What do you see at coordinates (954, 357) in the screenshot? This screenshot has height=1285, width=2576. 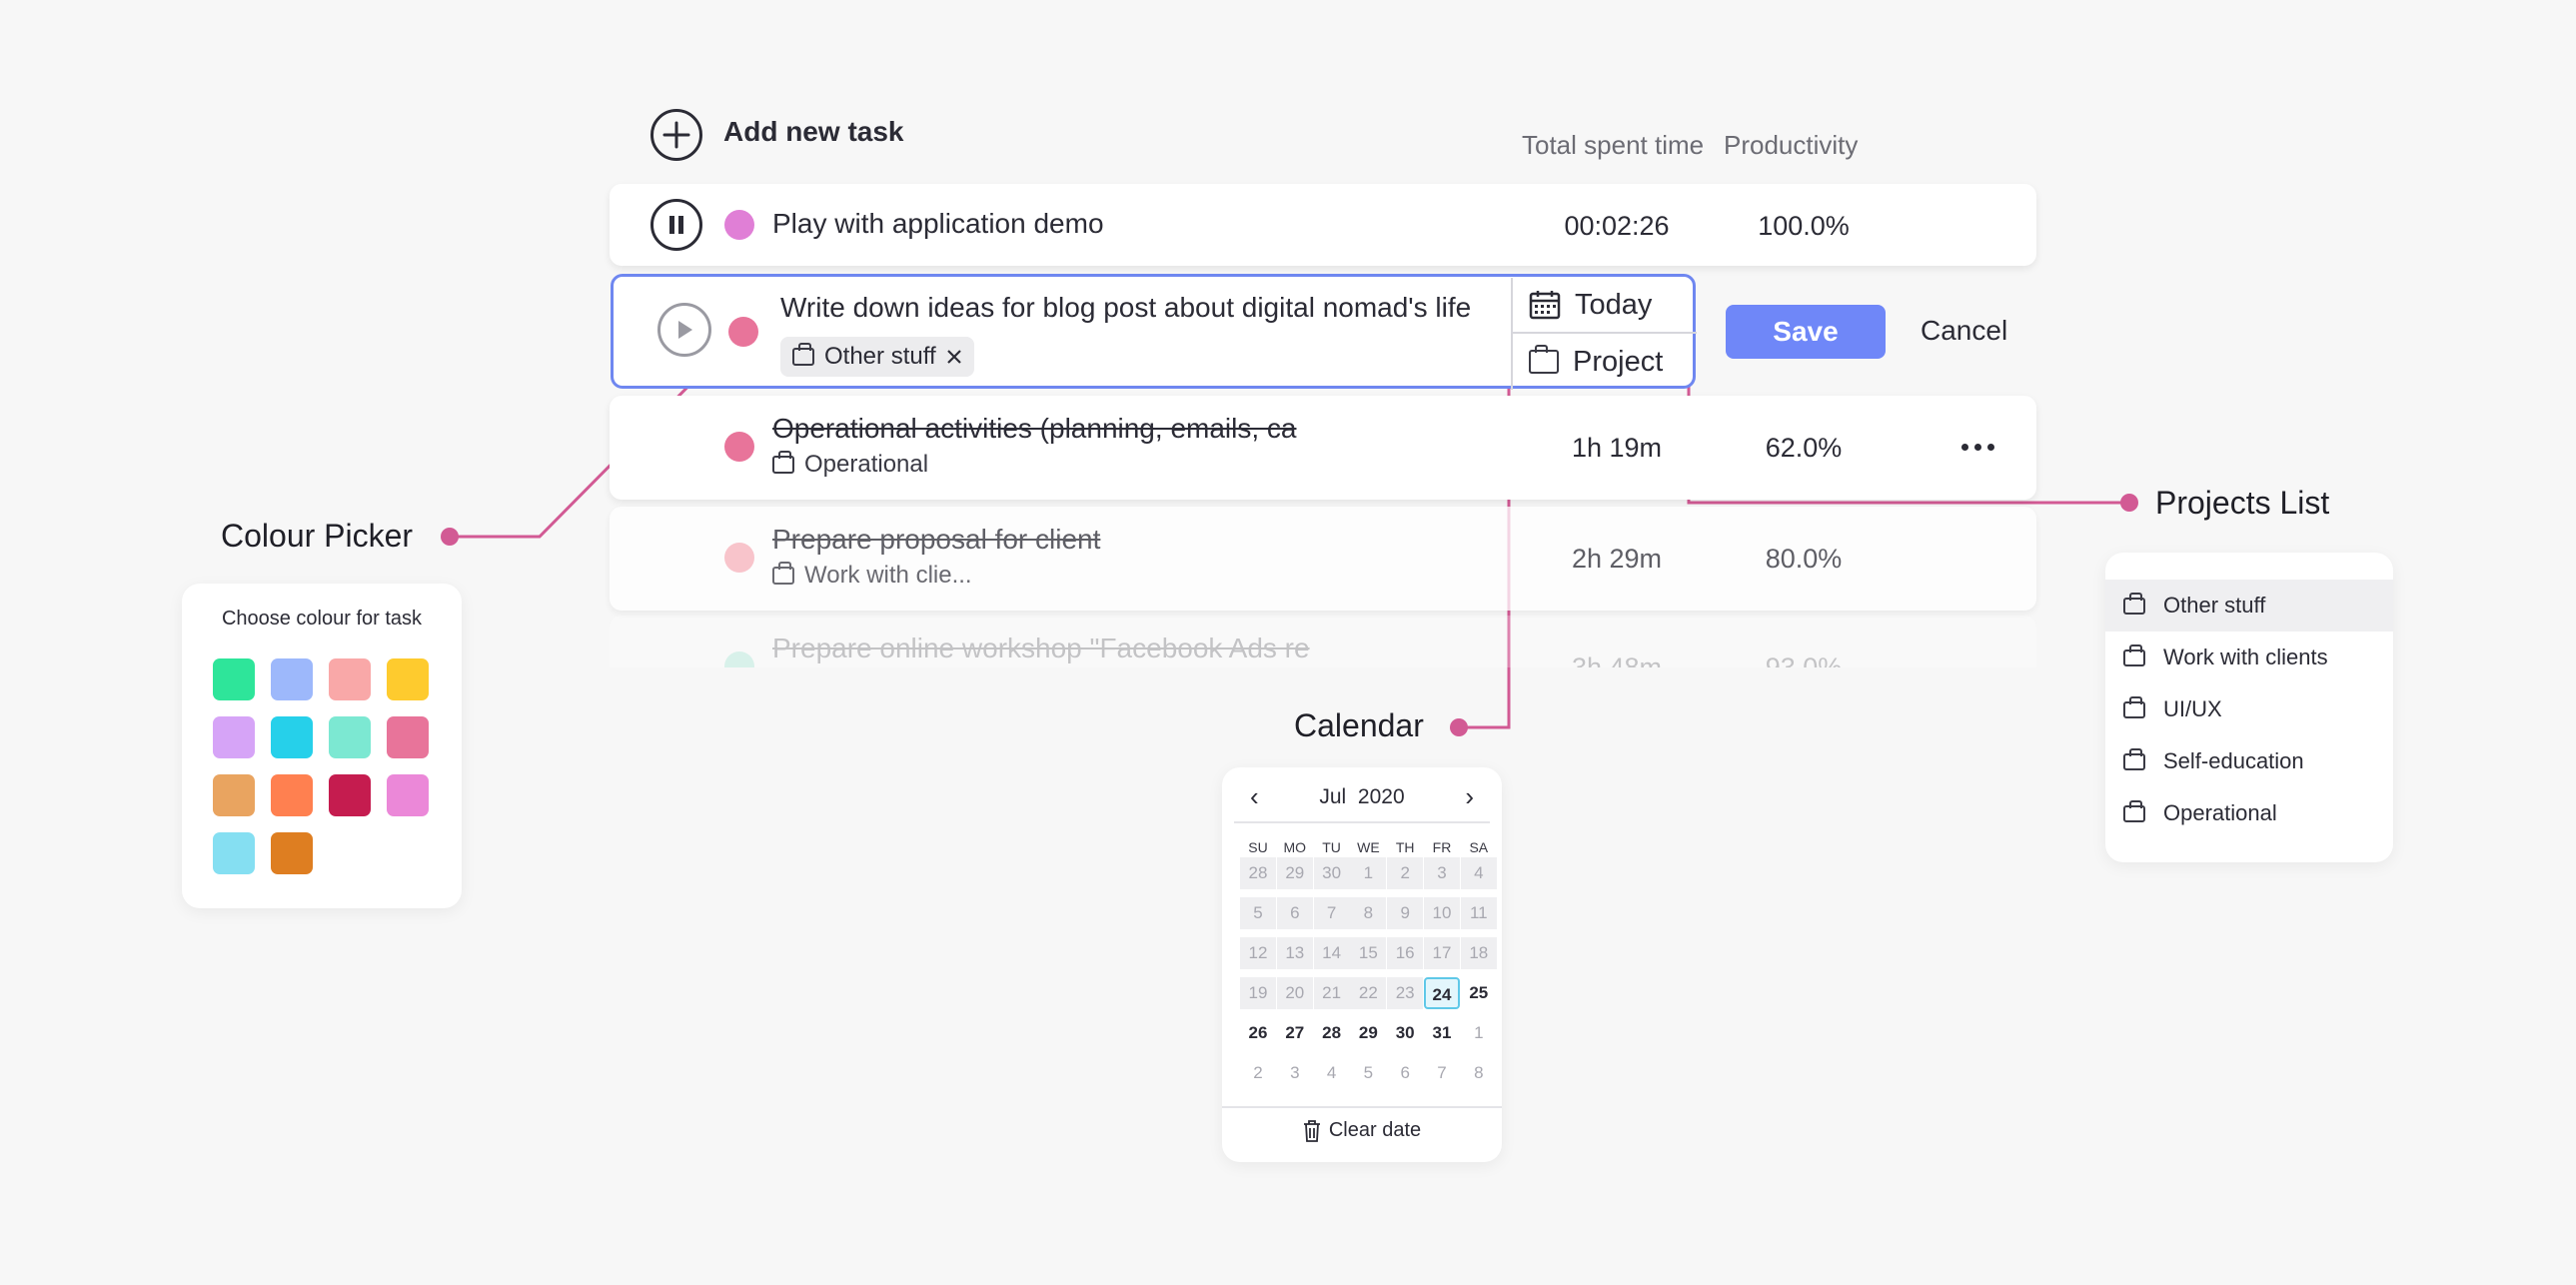 I see `close-icon` at bounding box center [954, 357].